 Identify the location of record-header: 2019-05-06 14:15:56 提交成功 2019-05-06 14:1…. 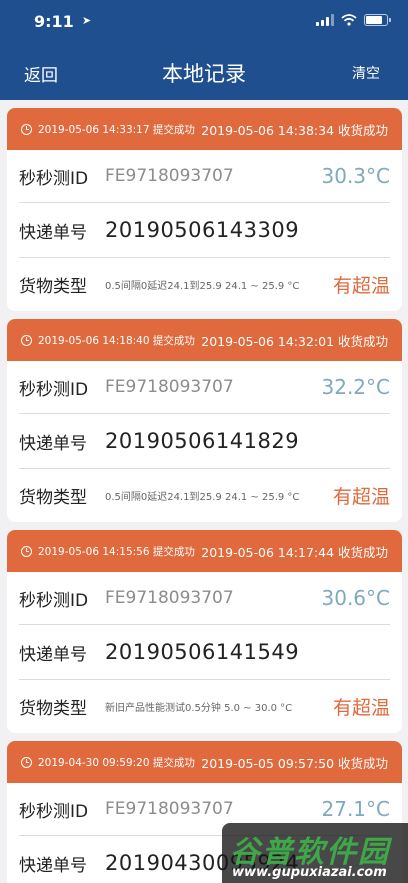
(204, 551).